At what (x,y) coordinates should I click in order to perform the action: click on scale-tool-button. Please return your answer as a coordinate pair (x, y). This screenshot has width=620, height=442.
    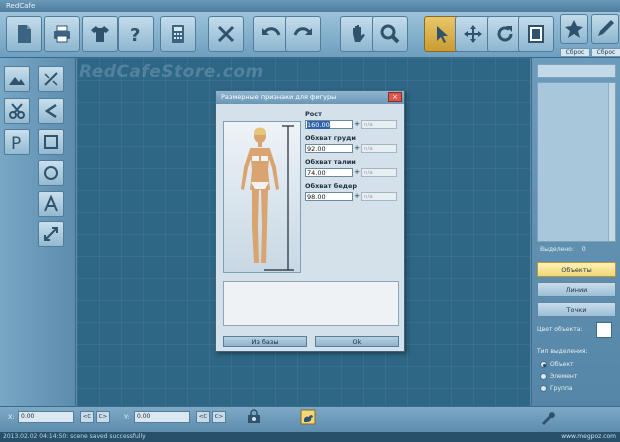
    Looking at the image, I should click on (51, 234).